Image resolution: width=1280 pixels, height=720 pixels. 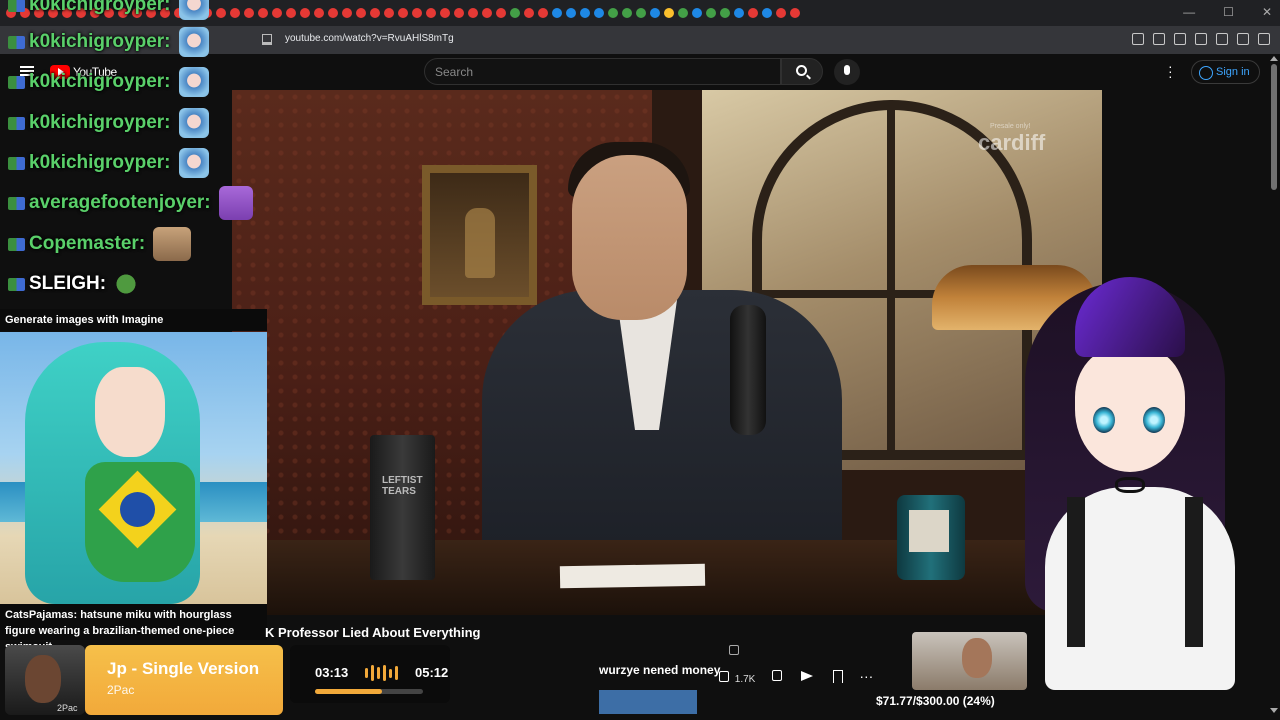 I want to click on share-button, so click(x=807, y=676).